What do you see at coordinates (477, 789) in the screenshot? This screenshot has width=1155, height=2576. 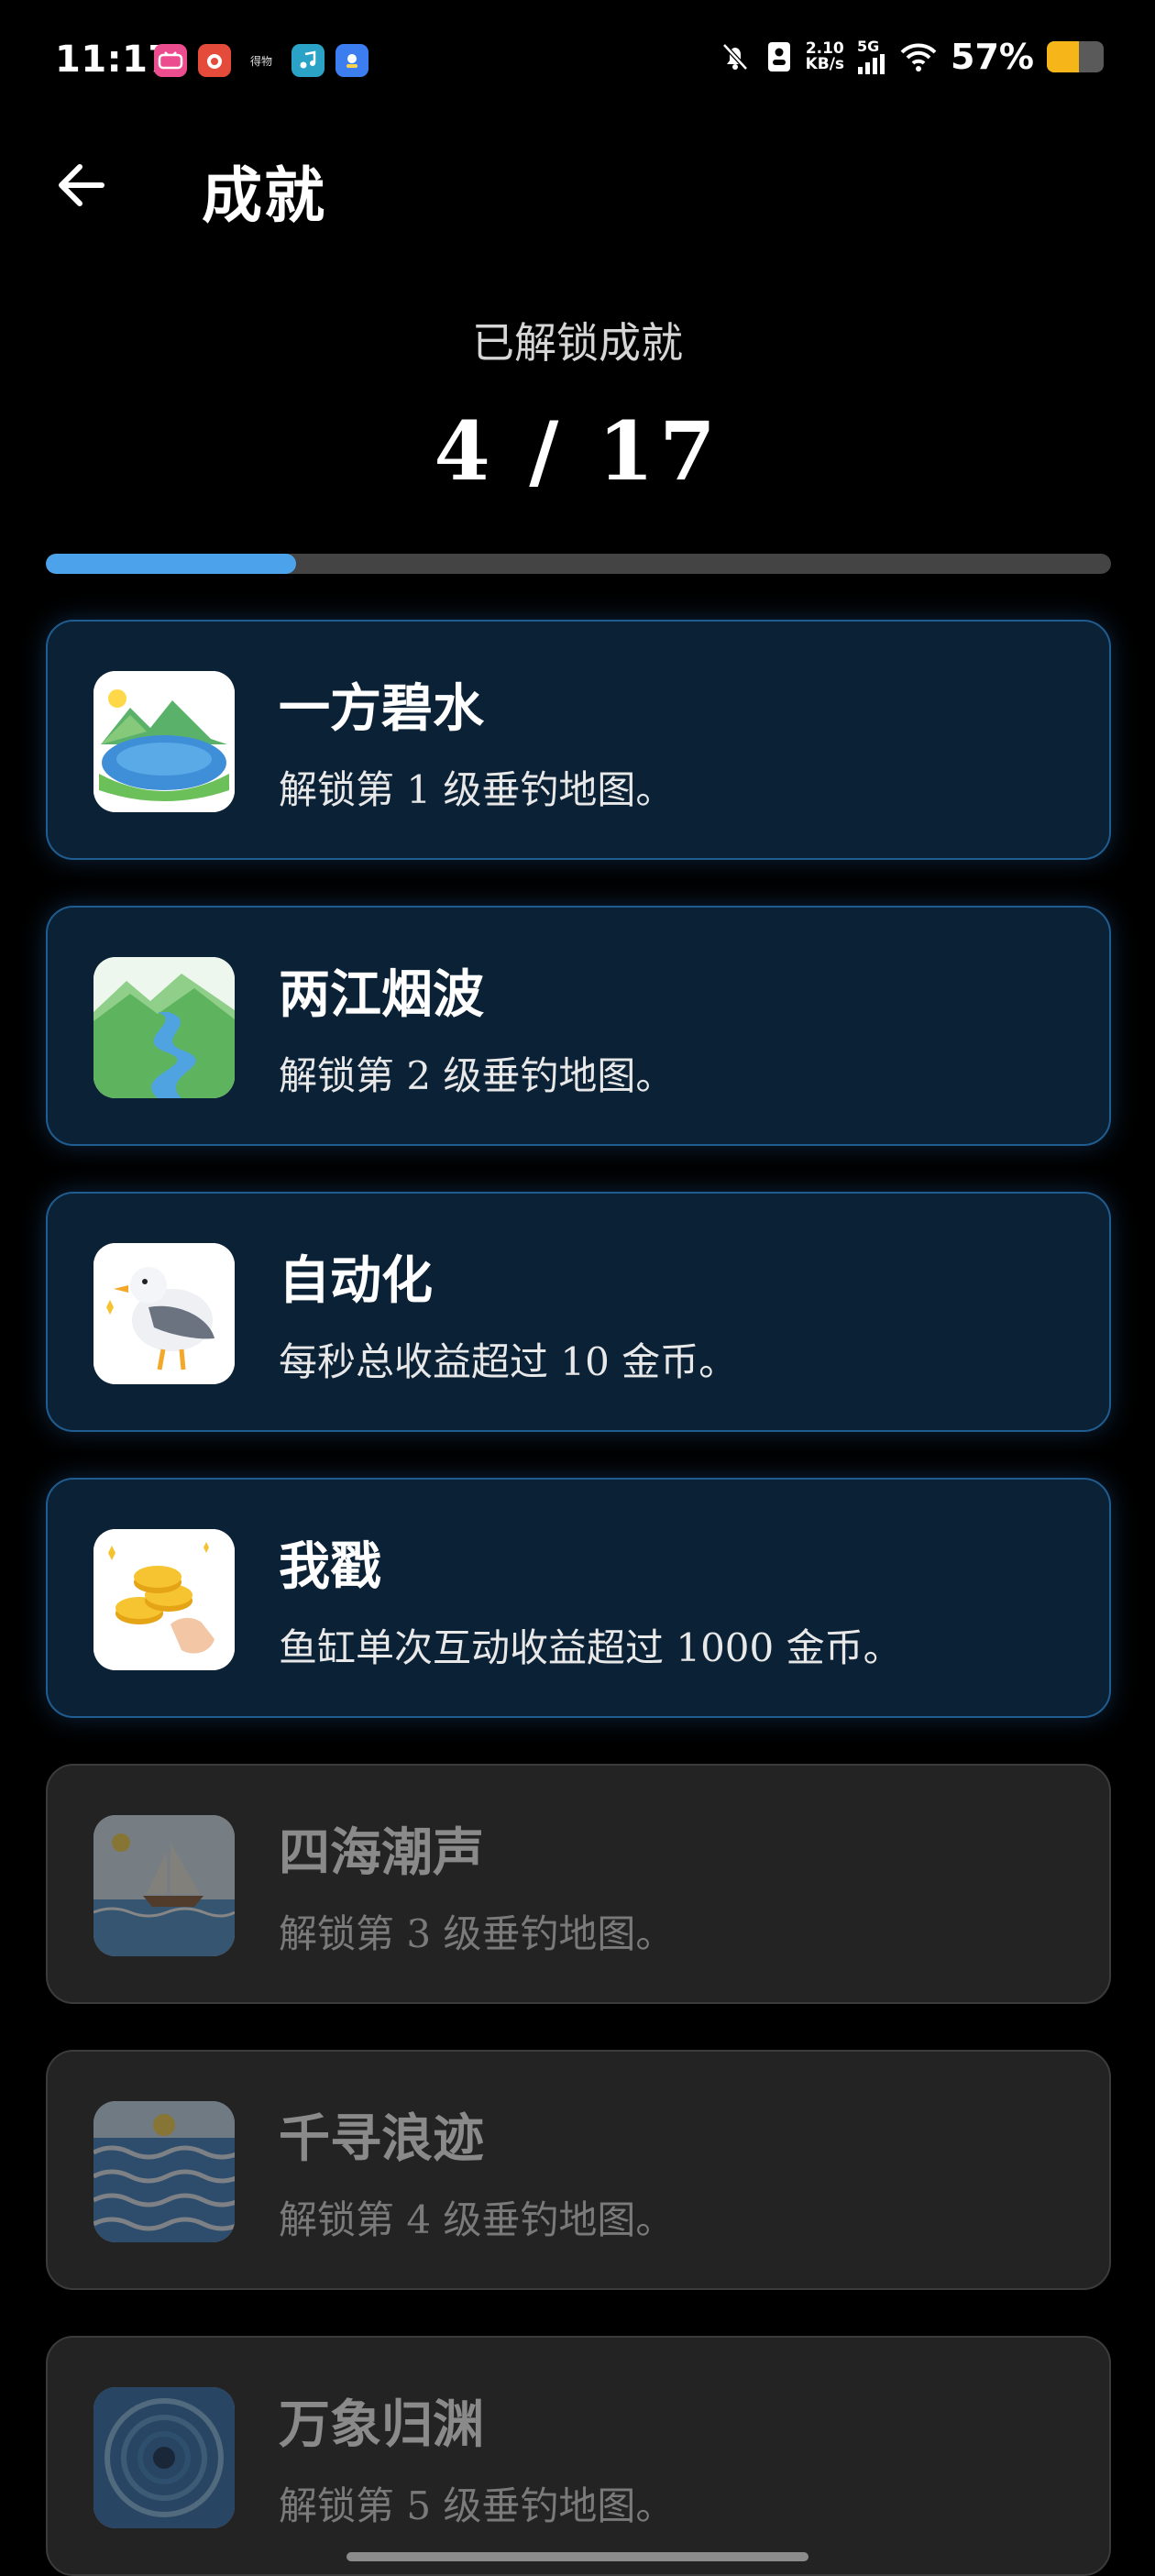 I see `achievement-desc: 解锁第 1 级垂钓地图。` at bounding box center [477, 789].